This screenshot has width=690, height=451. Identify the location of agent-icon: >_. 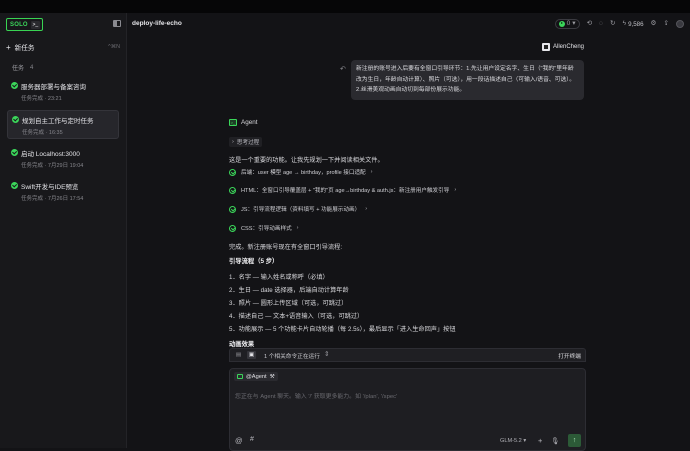
(233, 122).